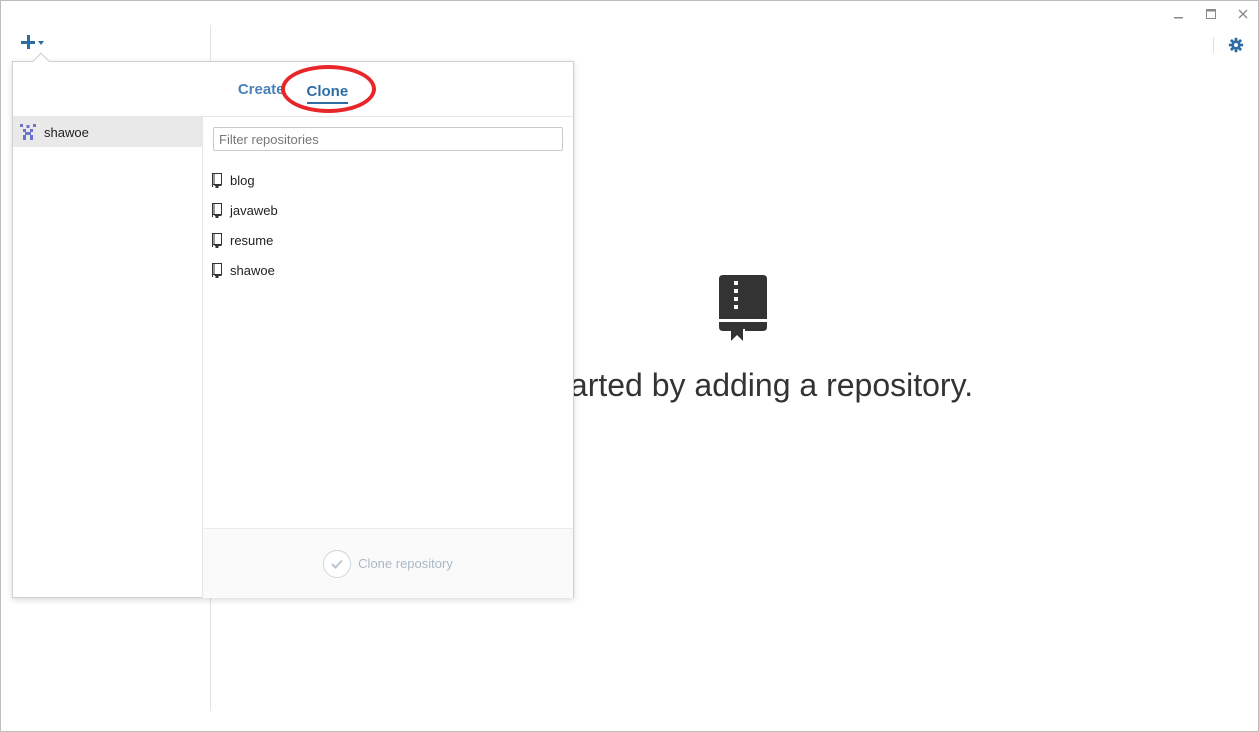 The width and height of the screenshot is (1259, 732). What do you see at coordinates (1213, 45) in the screenshot?
I see `toolbar-separator` at bounding box center [1213, 45].